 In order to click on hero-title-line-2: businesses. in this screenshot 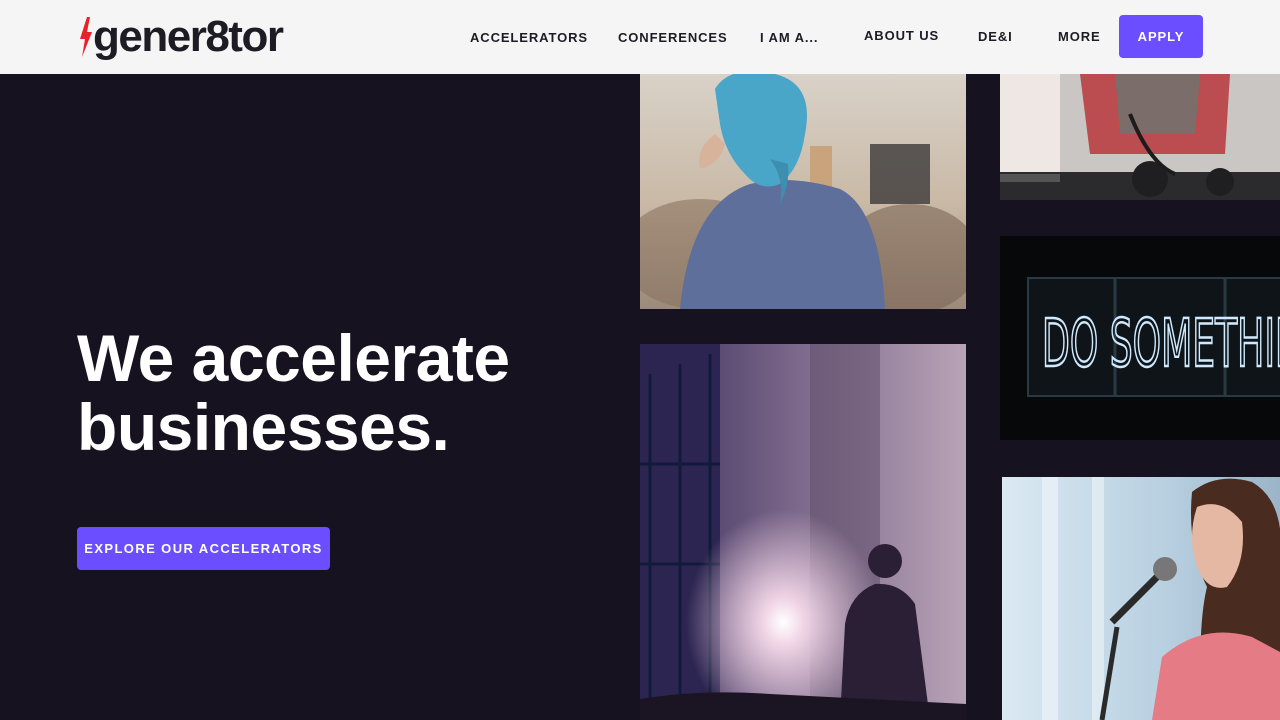, I will do `click(263, 427)`.